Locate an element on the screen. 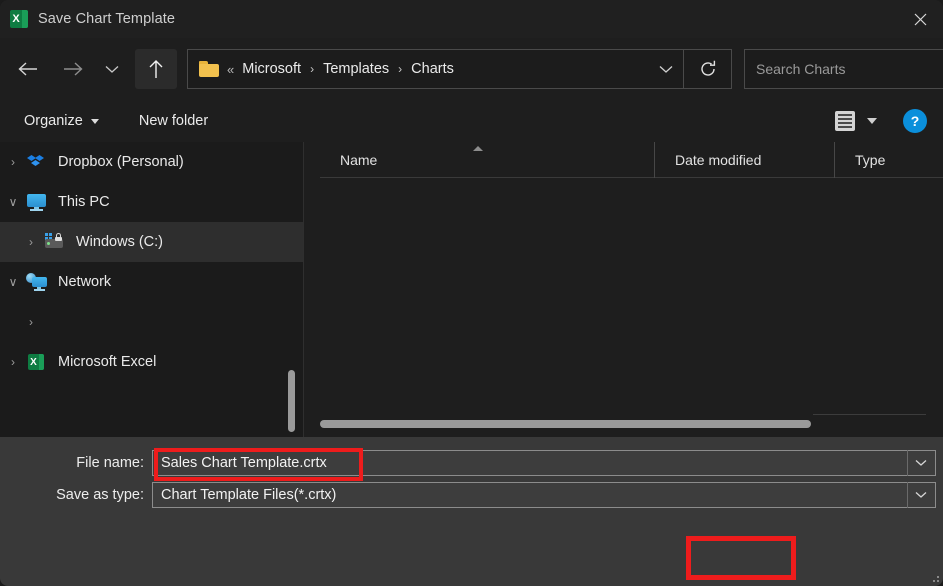  breadcrumb-item-2: Charts is located at coordinates (432, 69).